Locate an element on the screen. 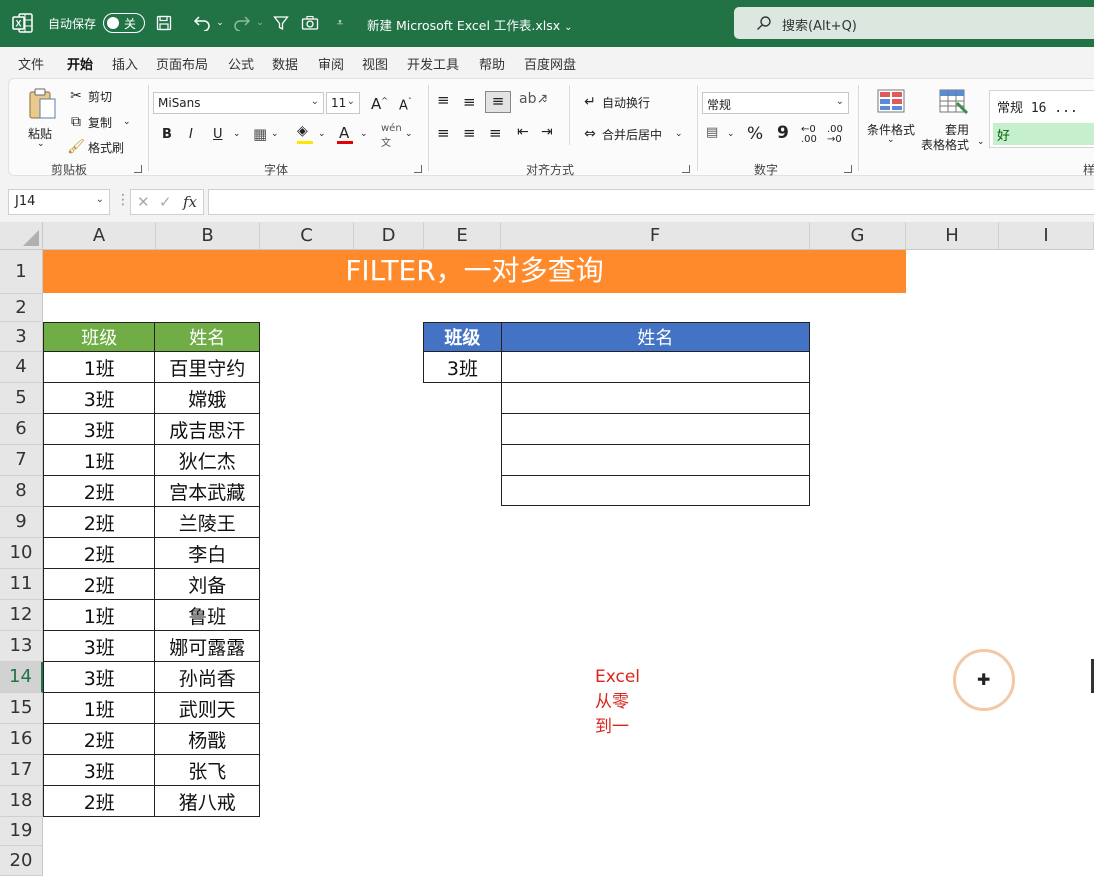 The width and height of the screenshot is (1094, 876). name-cell: 狄仁杰 is located at coordinates (207, 460).